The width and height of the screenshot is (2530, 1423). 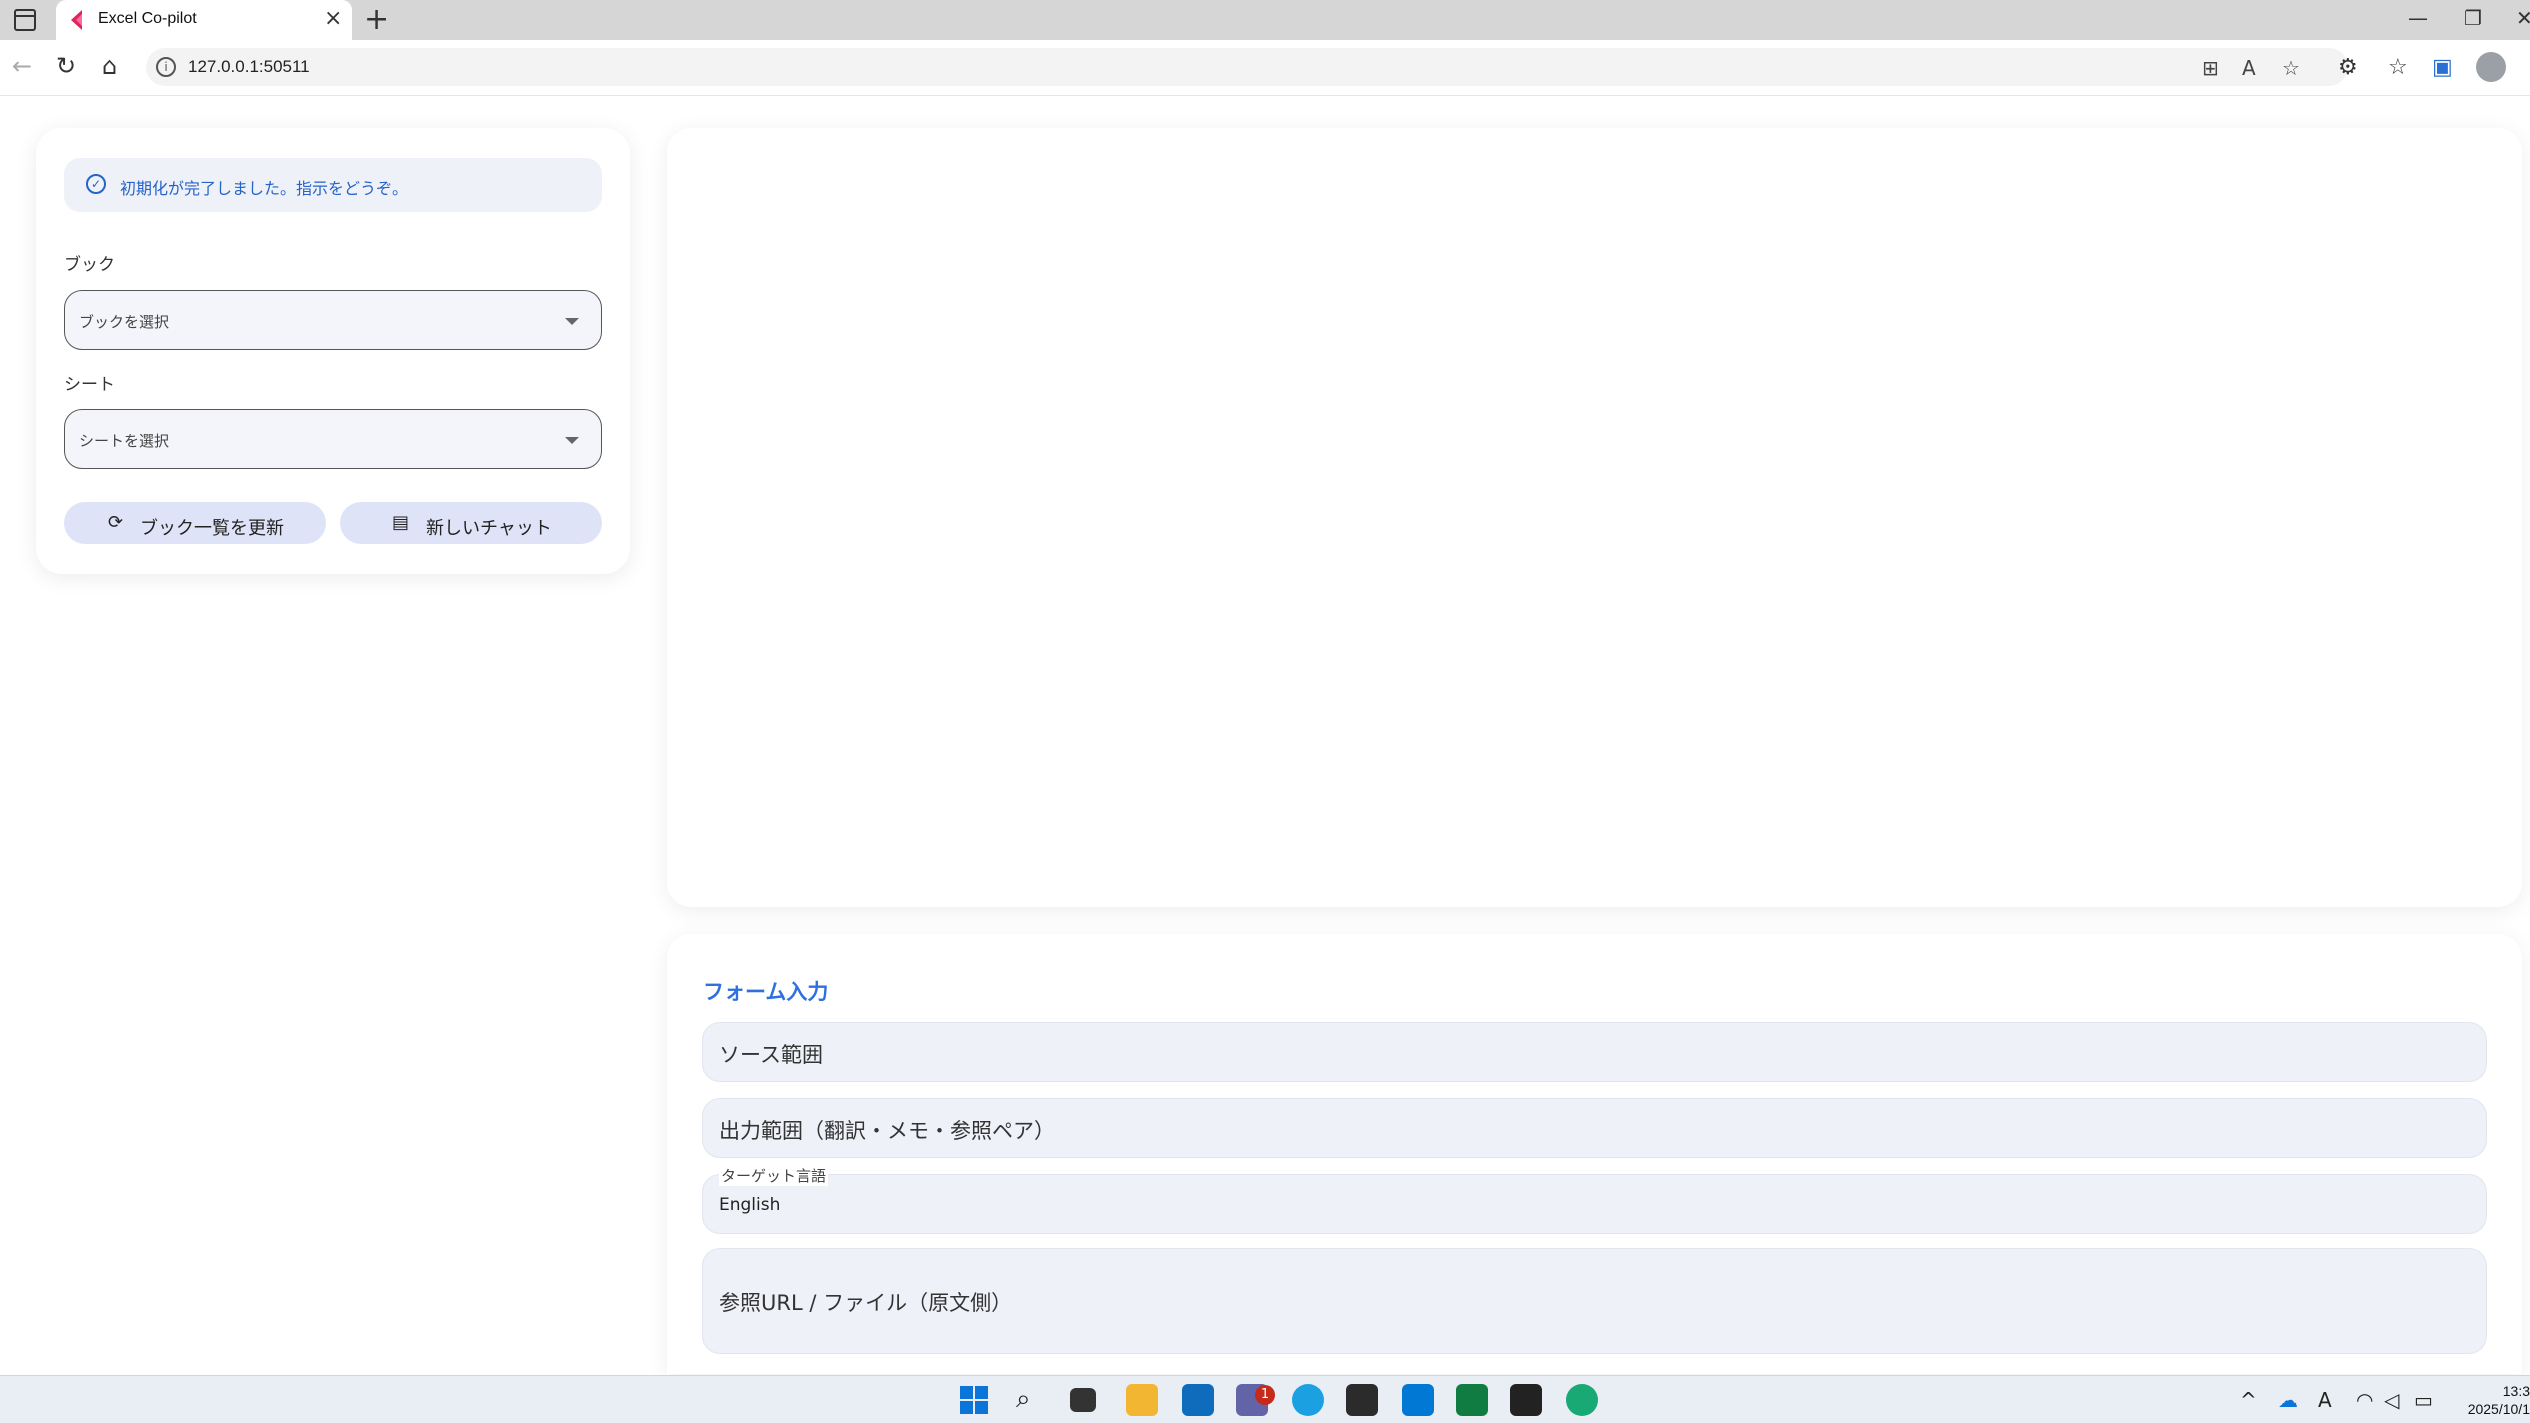 What do you see at coordinates (771, 1055) in the screenshot?
I see `source-range-placeholder: ソース範囲` at bounding box center [771, 1055].